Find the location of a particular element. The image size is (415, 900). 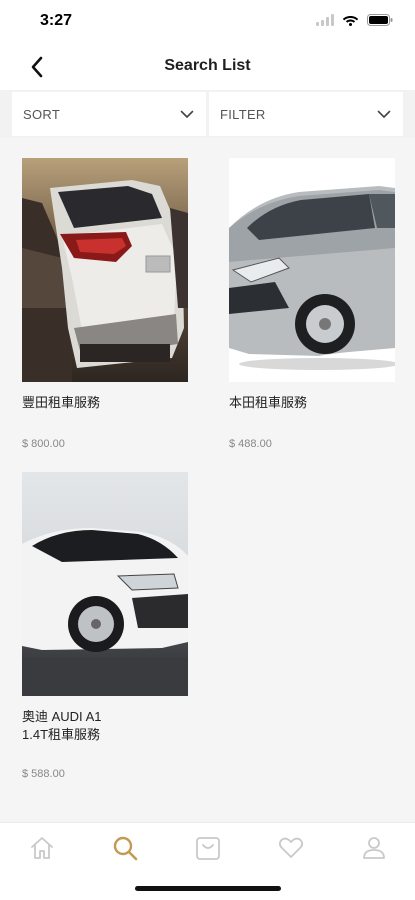

nav-search is located at coordinates (125, 848).